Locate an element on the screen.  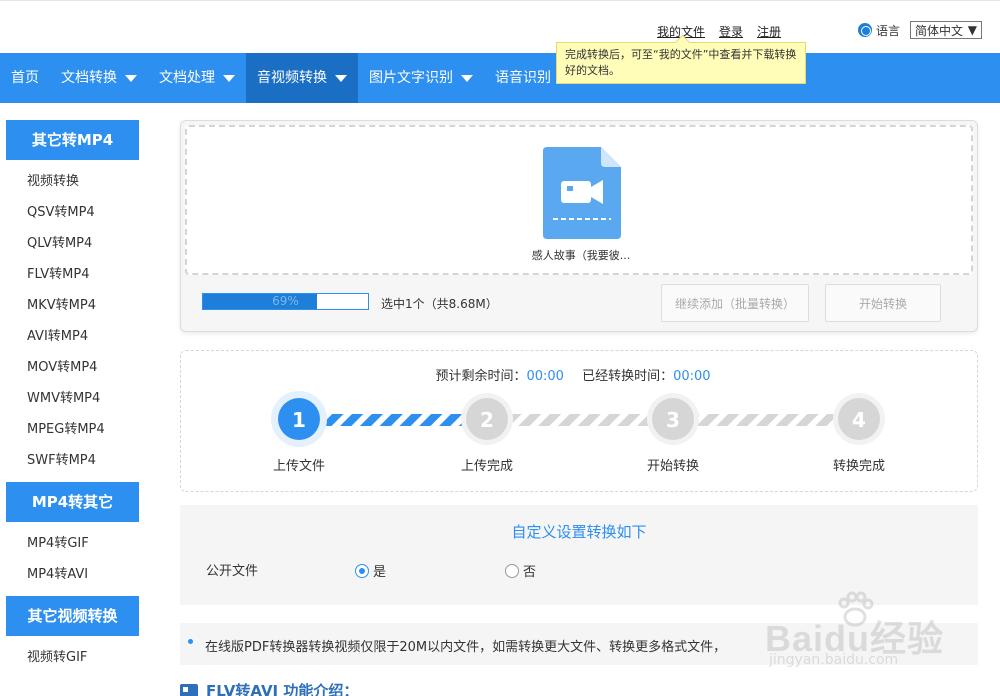
sidebar-item: 视频转换 is located at coordinates (83, 181).